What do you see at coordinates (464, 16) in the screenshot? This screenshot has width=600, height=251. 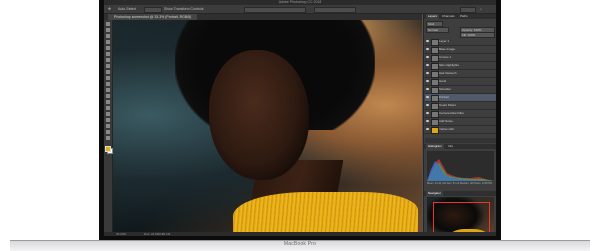 I see `tab-paths: Paths` at bounding box center [464, 16].